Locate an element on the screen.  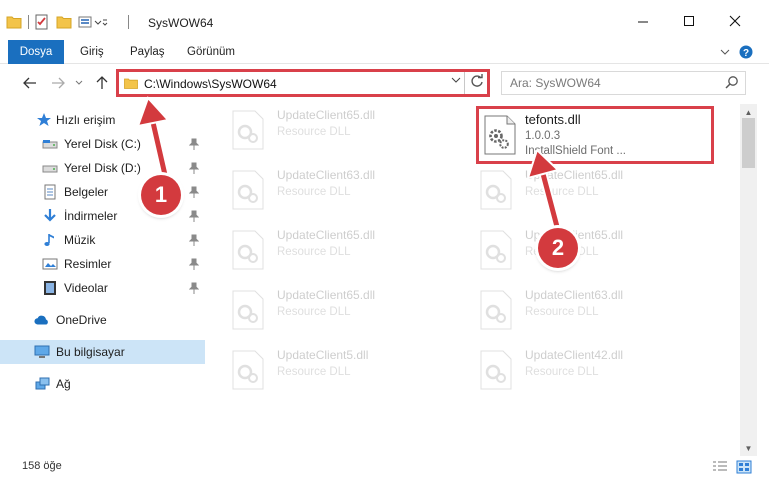
new-folder-icon is located at coordinates (64, 22).